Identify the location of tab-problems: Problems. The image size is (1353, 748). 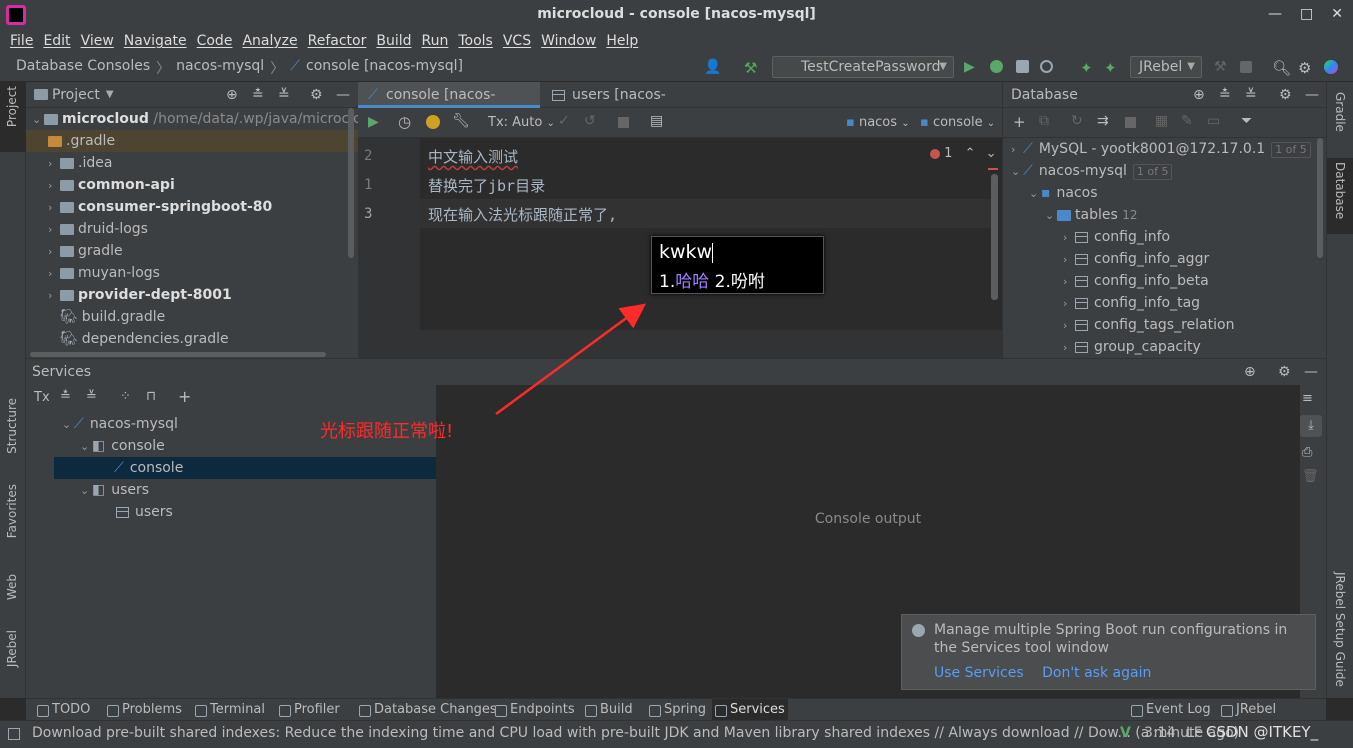
(143, 710).